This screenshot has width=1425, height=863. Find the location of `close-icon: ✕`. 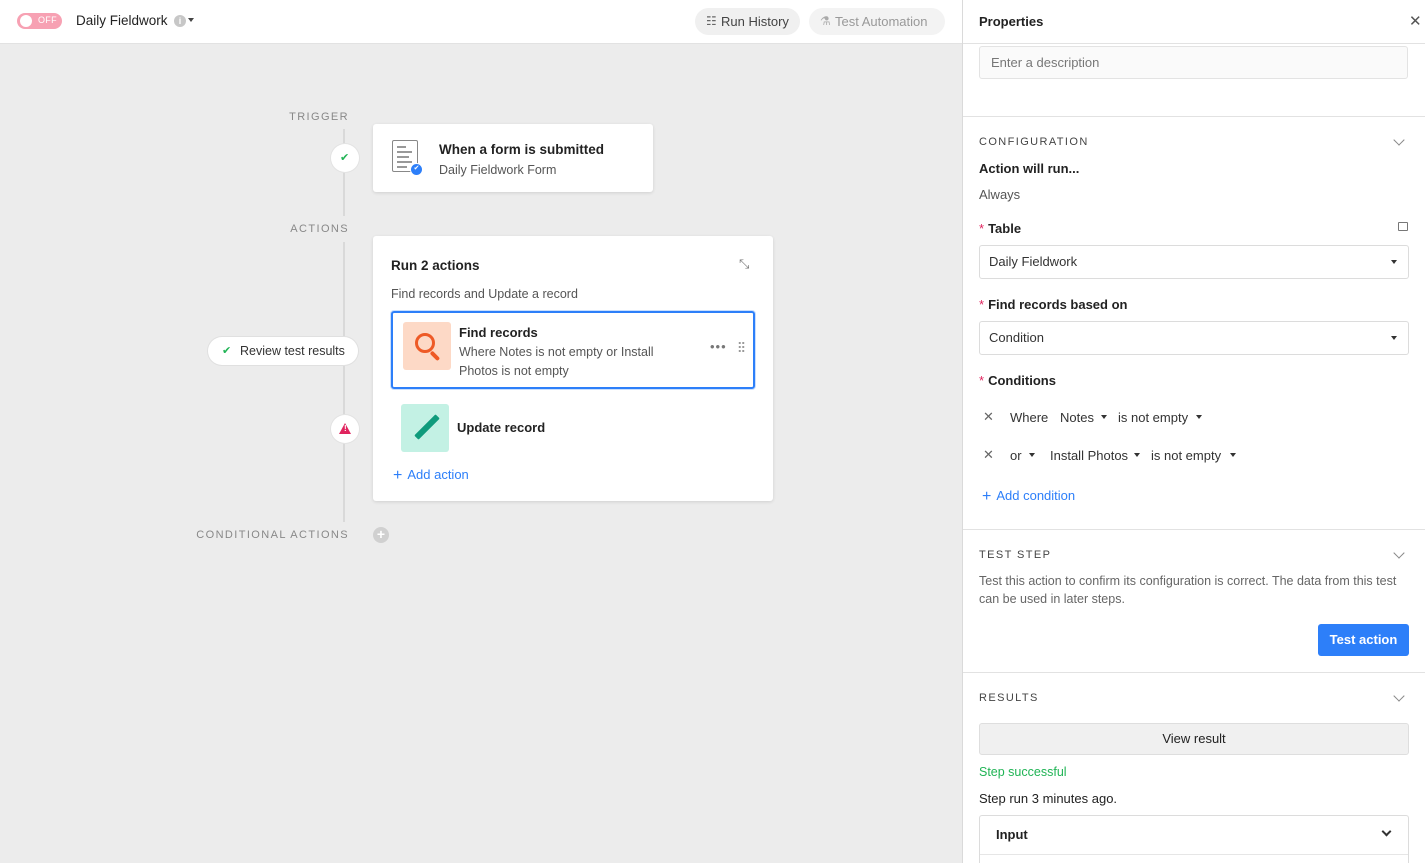

close-icon: ✕ is located at coordinates (1415, 21).